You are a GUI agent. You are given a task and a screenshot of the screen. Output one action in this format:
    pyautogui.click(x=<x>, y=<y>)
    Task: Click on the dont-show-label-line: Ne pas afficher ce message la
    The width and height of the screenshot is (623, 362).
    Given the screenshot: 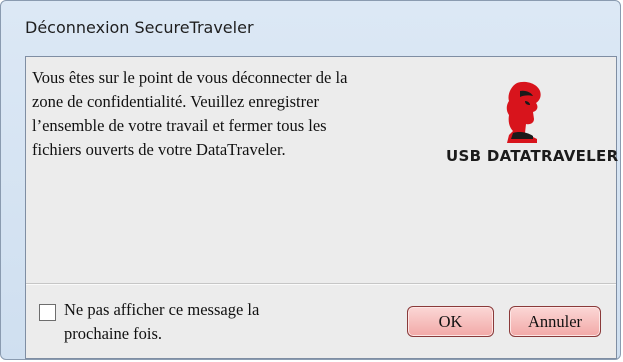 What is the action you would take?
    pyautogui.click(x=162, y=309)
    